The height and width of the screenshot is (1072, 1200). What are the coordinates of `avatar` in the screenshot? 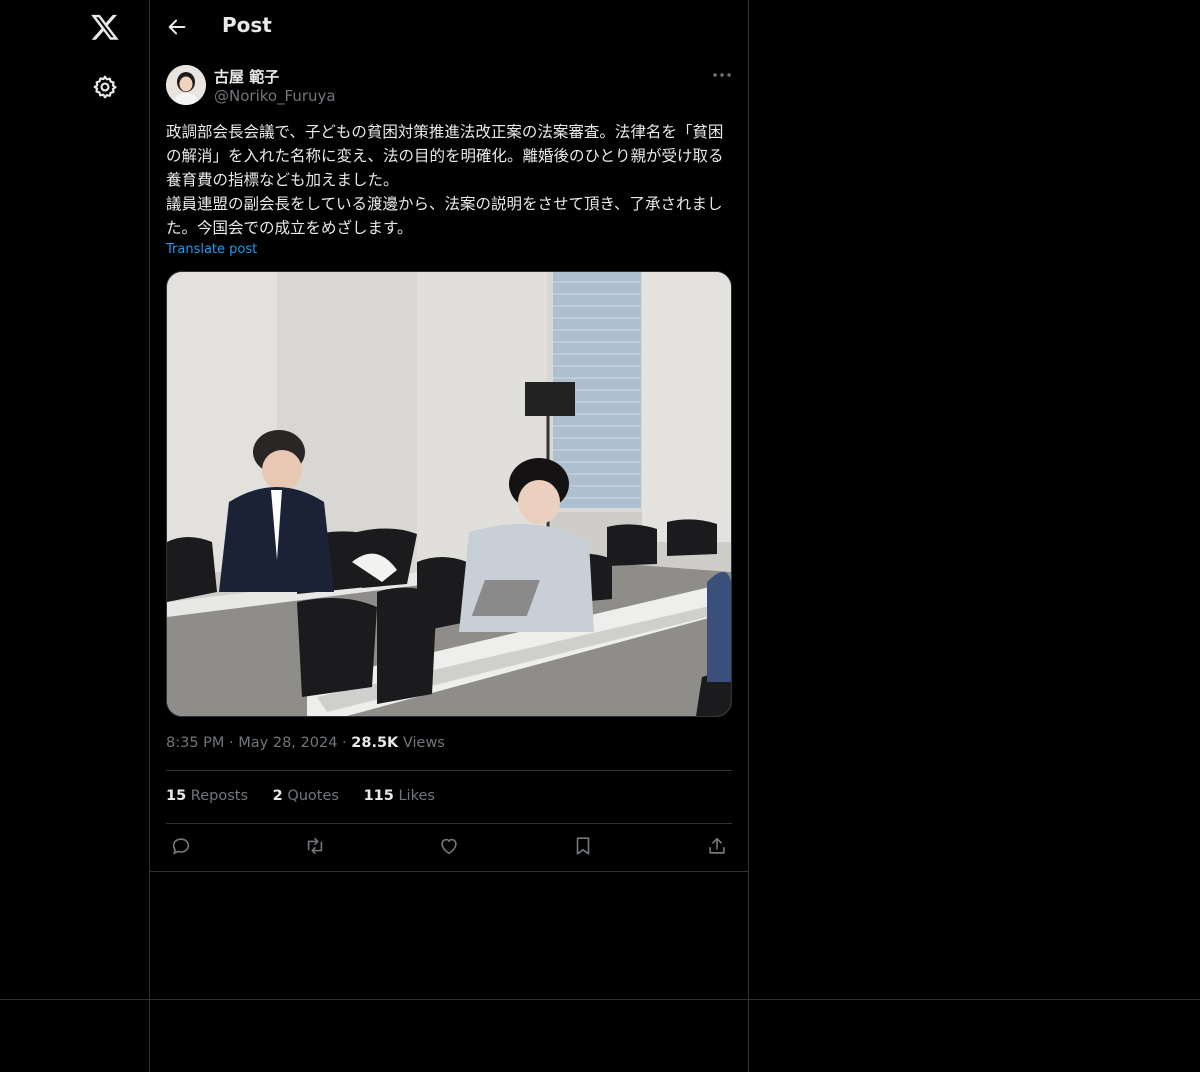 It's located at (186, 85).